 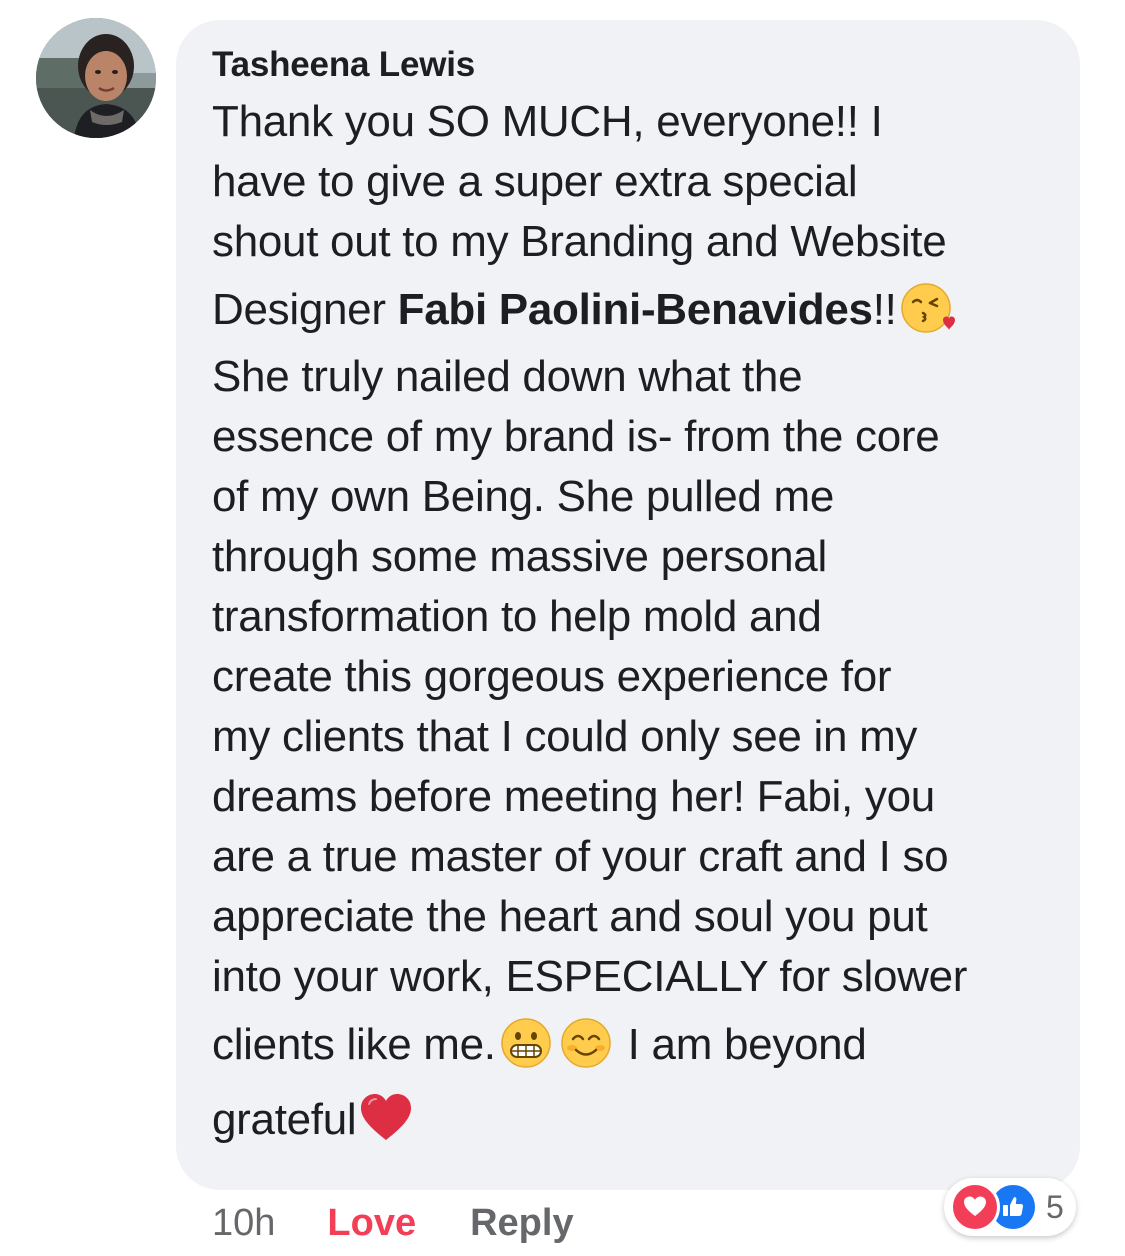 I want to click on comment-line: have to give a super extra special, so click(x=535, y=181).